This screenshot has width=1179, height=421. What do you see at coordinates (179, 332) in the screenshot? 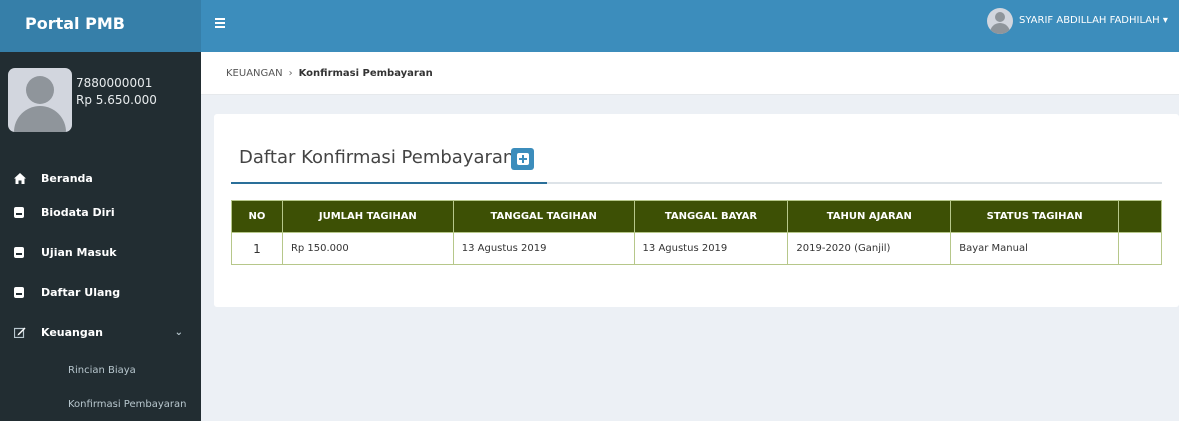
I see `chevron-down-icon: ⌄` at bounding box center [179, 332].